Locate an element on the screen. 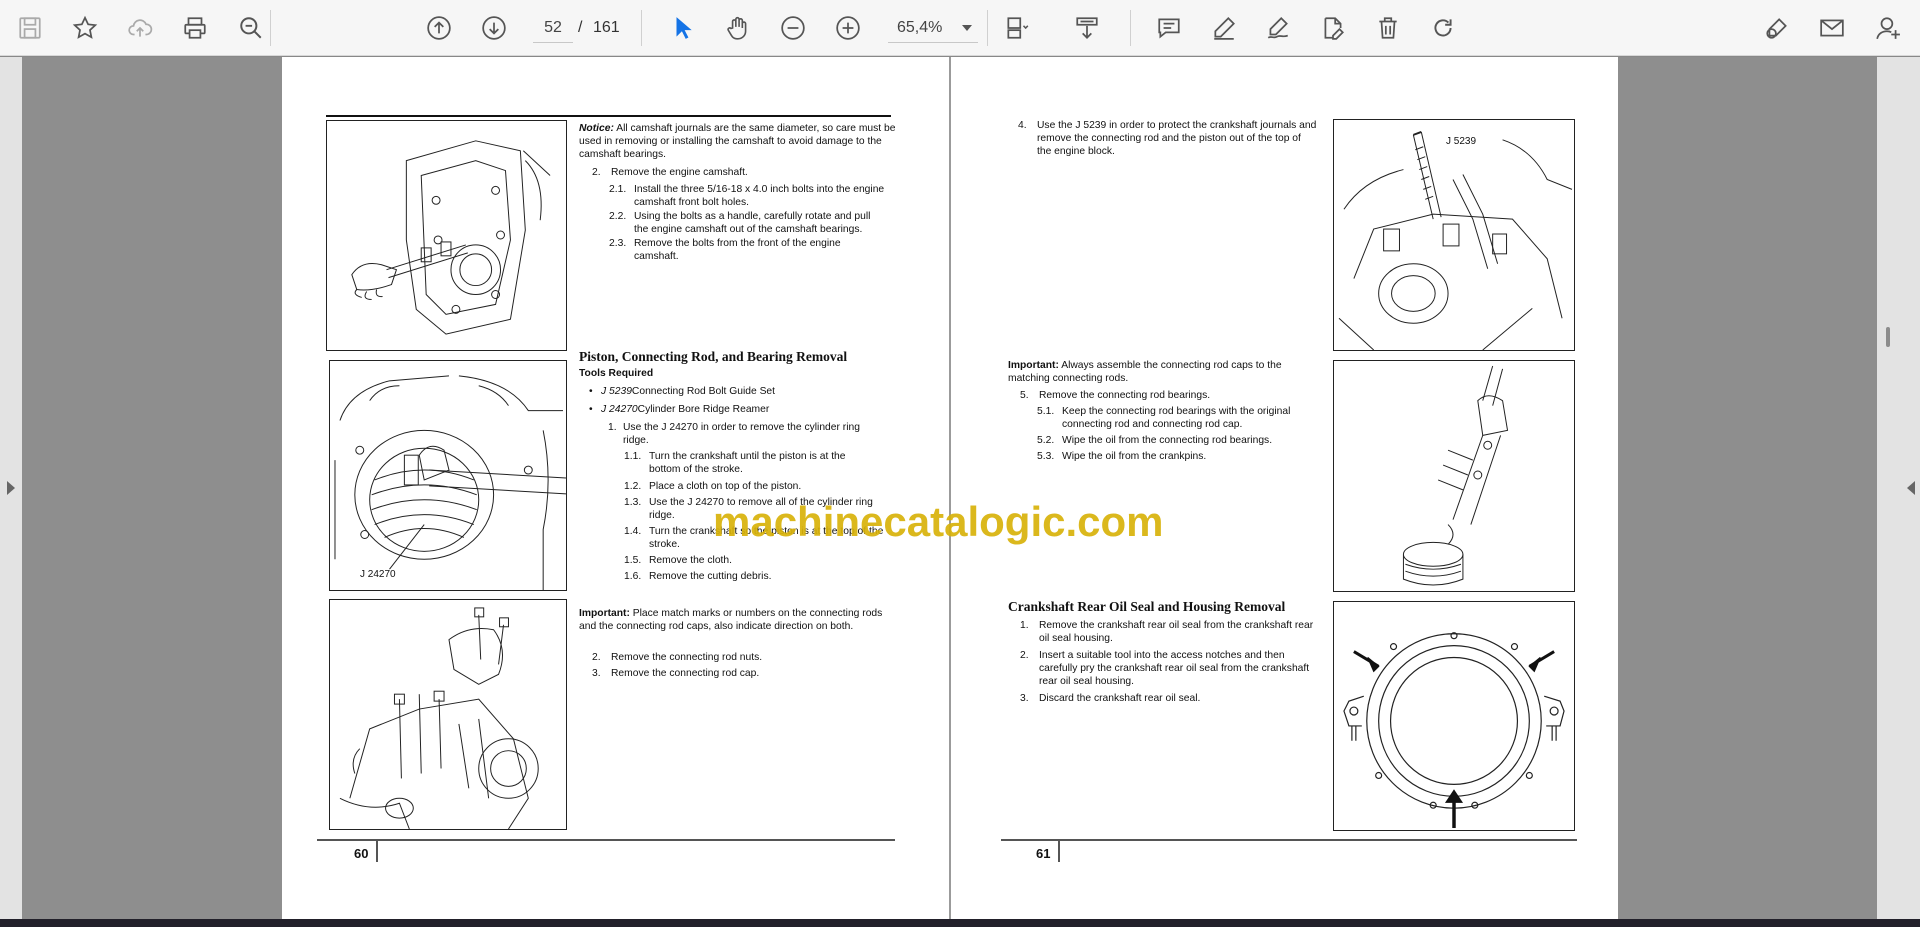 The image size is (1920, 927). important-label-right: Important: is located at coordinates (1033, 365).